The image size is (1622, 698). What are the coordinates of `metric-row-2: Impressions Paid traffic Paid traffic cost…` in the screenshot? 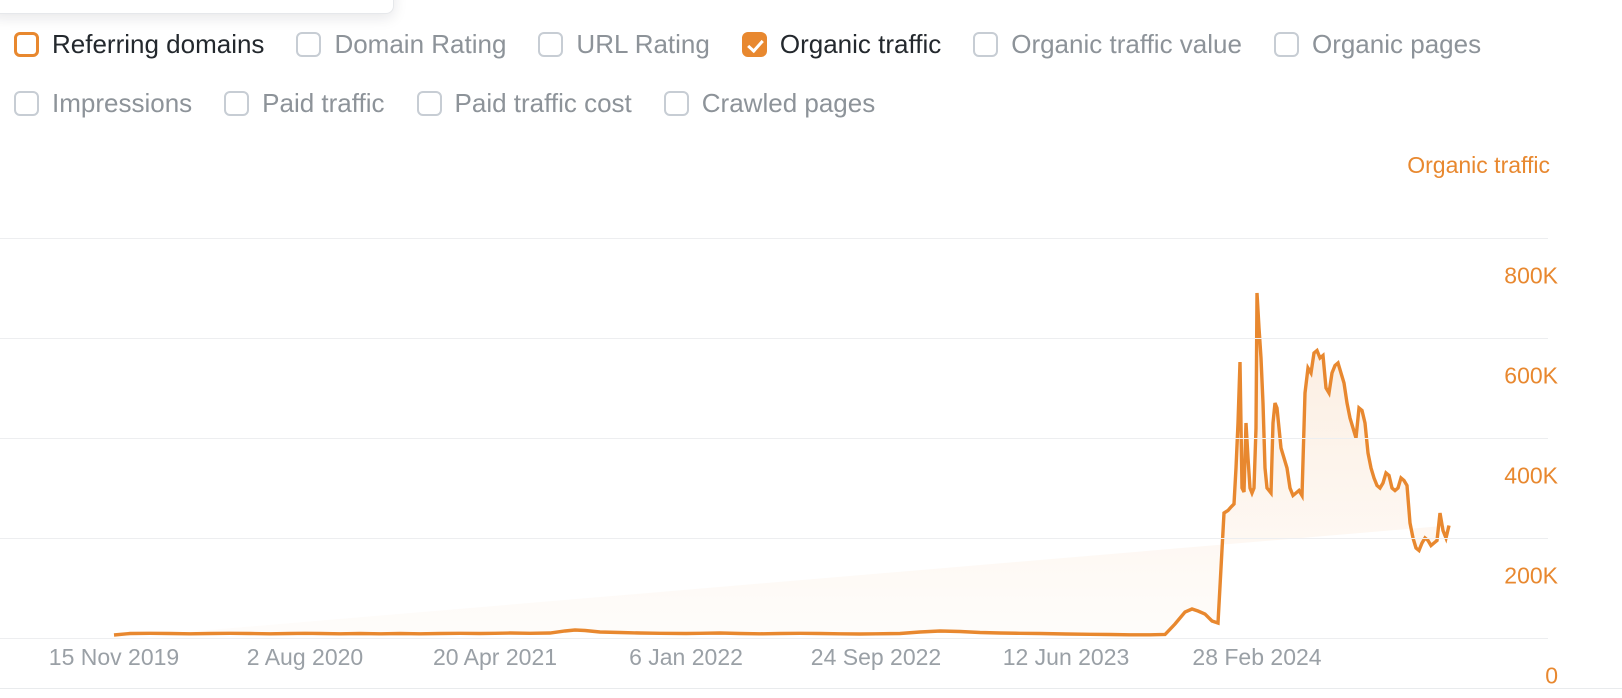 It's located at (800, 103).